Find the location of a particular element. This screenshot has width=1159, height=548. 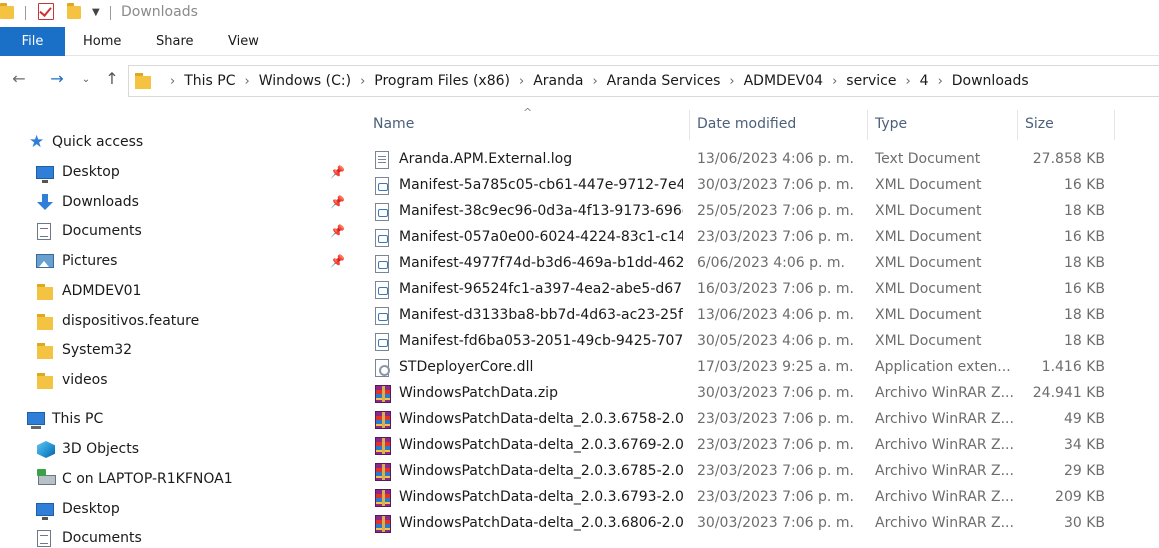

sidebar-item-system32: System32 is located at coordinates (176, 351).